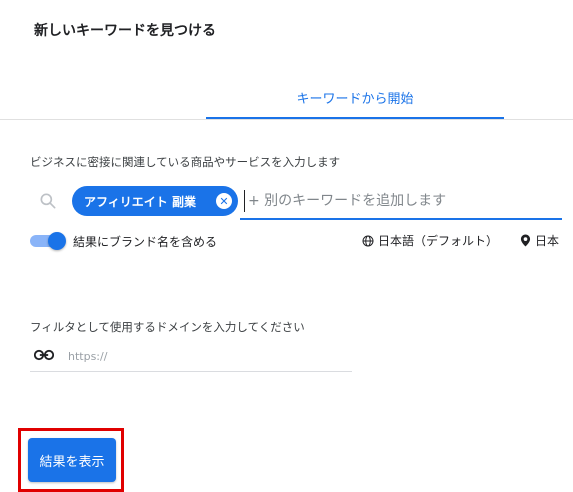 The image size is (573, 492). I want to click on language-selector: 日本語（デフォルト）, so click(430, 240).